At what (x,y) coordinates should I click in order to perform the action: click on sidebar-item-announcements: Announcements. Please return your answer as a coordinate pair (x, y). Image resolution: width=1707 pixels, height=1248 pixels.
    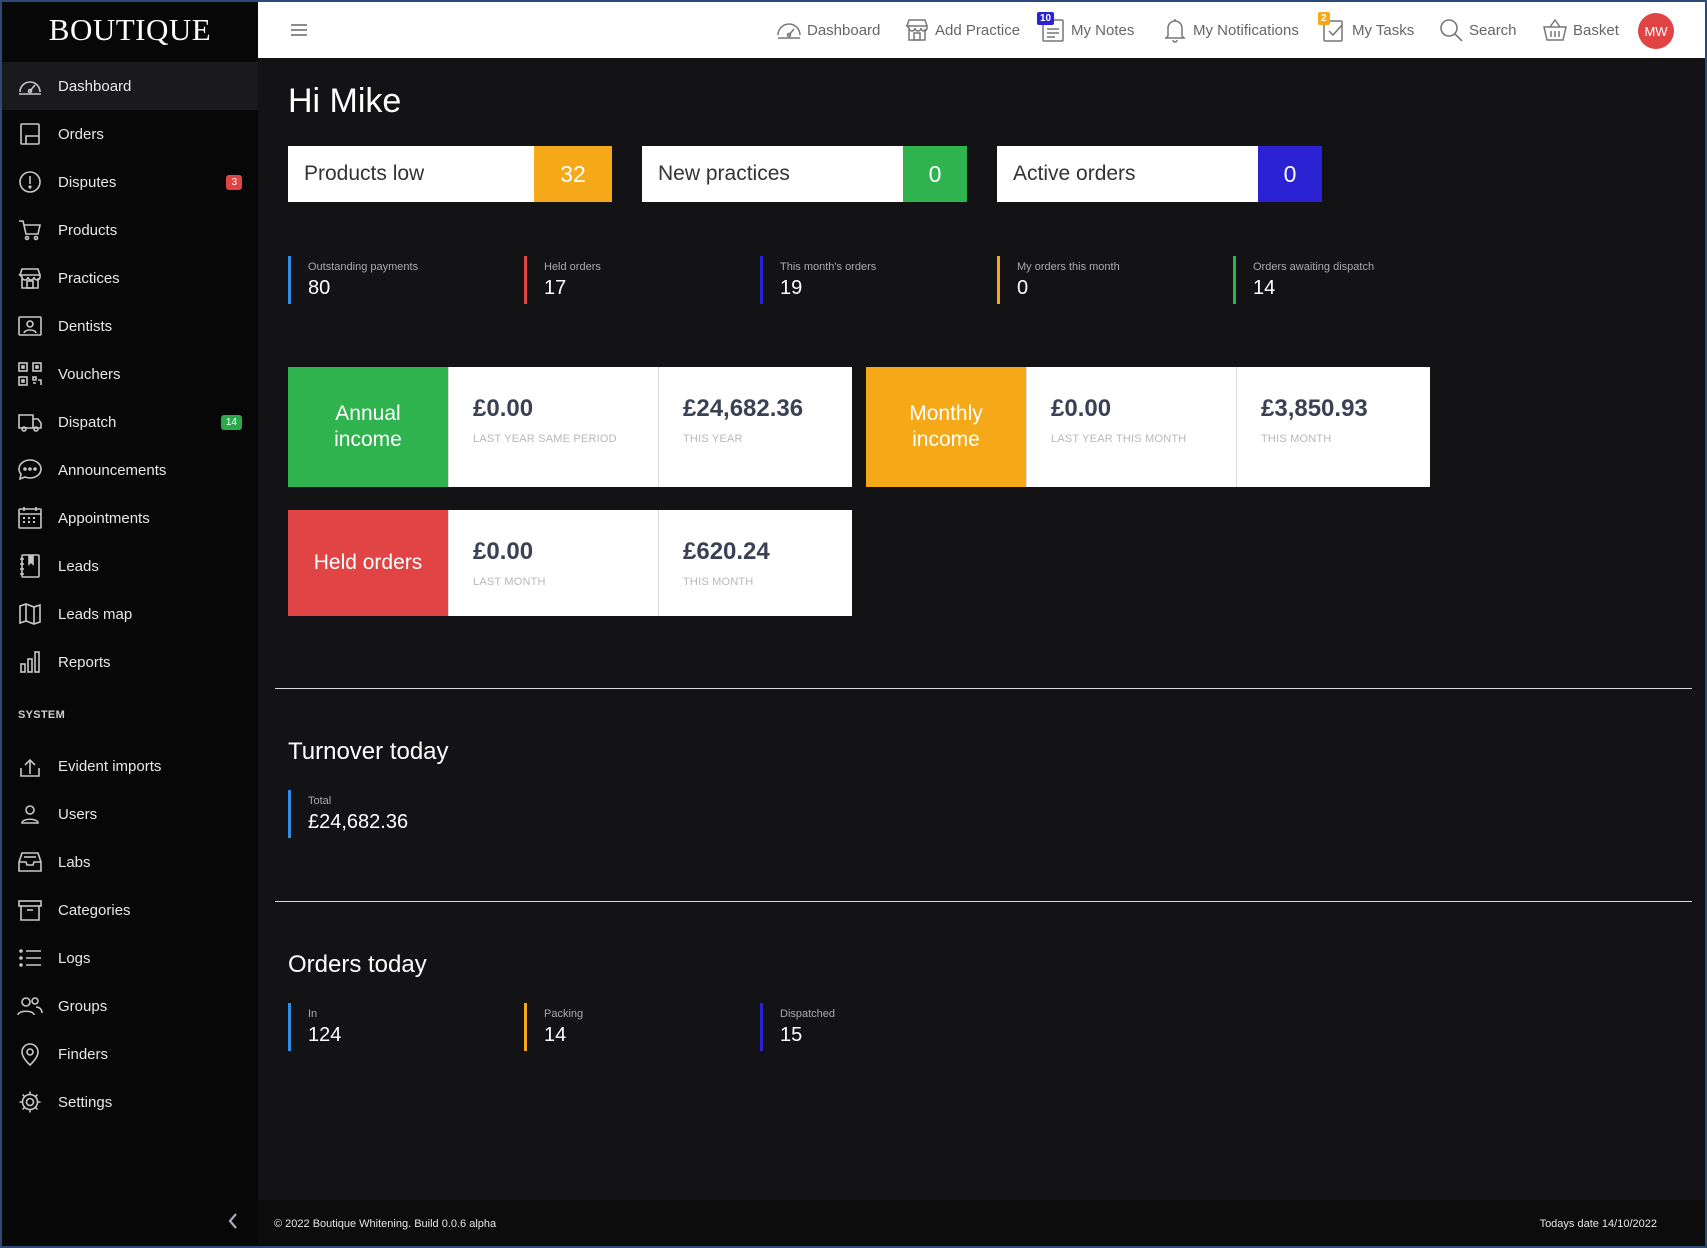
    Looking at the image, I should click on (130, 470).